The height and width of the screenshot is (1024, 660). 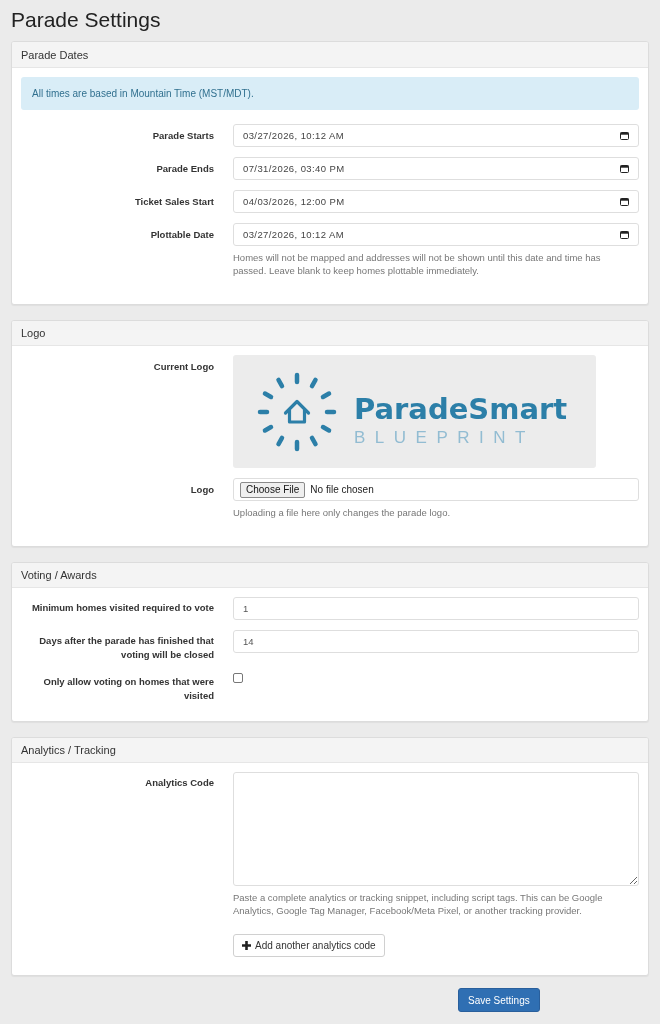 What do you see at coordinates (418, 904) in the screenshot?
I see `help-text: Paste a complete analytics or tracking snippet, including script tags. This can be Google Analytics, Google Tag Manager, Facebook/Meta Pixel, or another tracking provider.` at bounding box center [418, 904].